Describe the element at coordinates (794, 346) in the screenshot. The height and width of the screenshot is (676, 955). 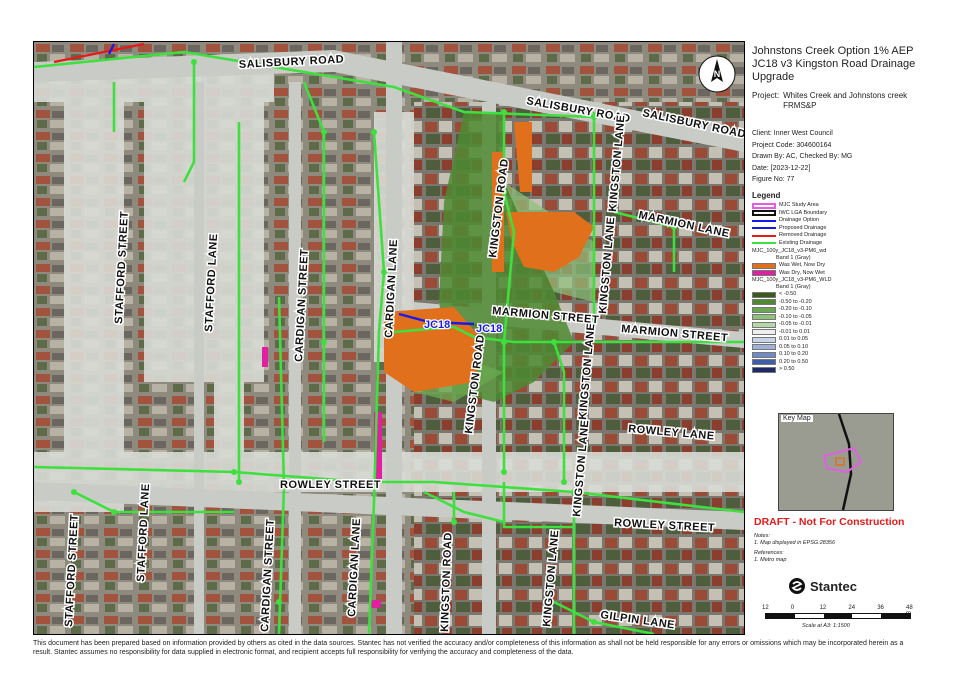
I see `legend-label: 0.05 to 0.10` at that location.